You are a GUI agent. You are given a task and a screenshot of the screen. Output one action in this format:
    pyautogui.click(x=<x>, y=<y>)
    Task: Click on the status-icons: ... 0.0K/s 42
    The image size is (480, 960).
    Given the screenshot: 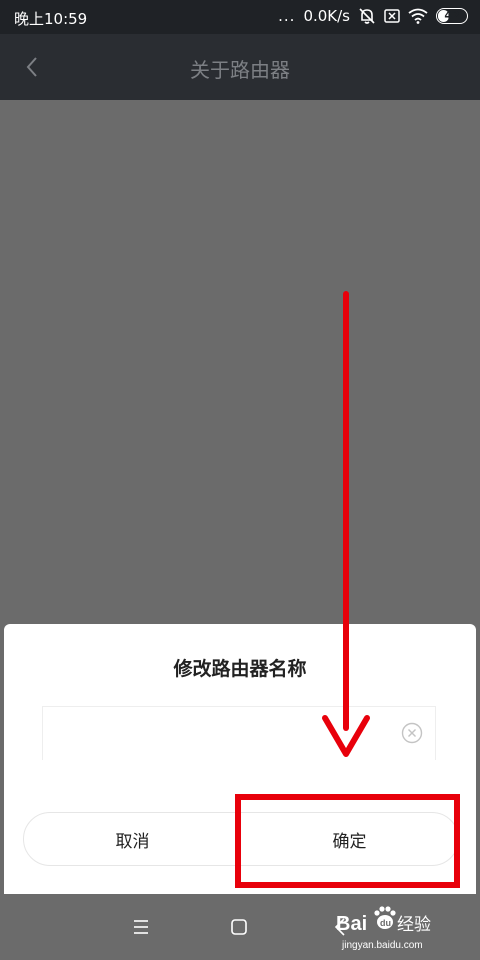 What is the action you would take?
    pyautogui.click(x=373, y=16)
    